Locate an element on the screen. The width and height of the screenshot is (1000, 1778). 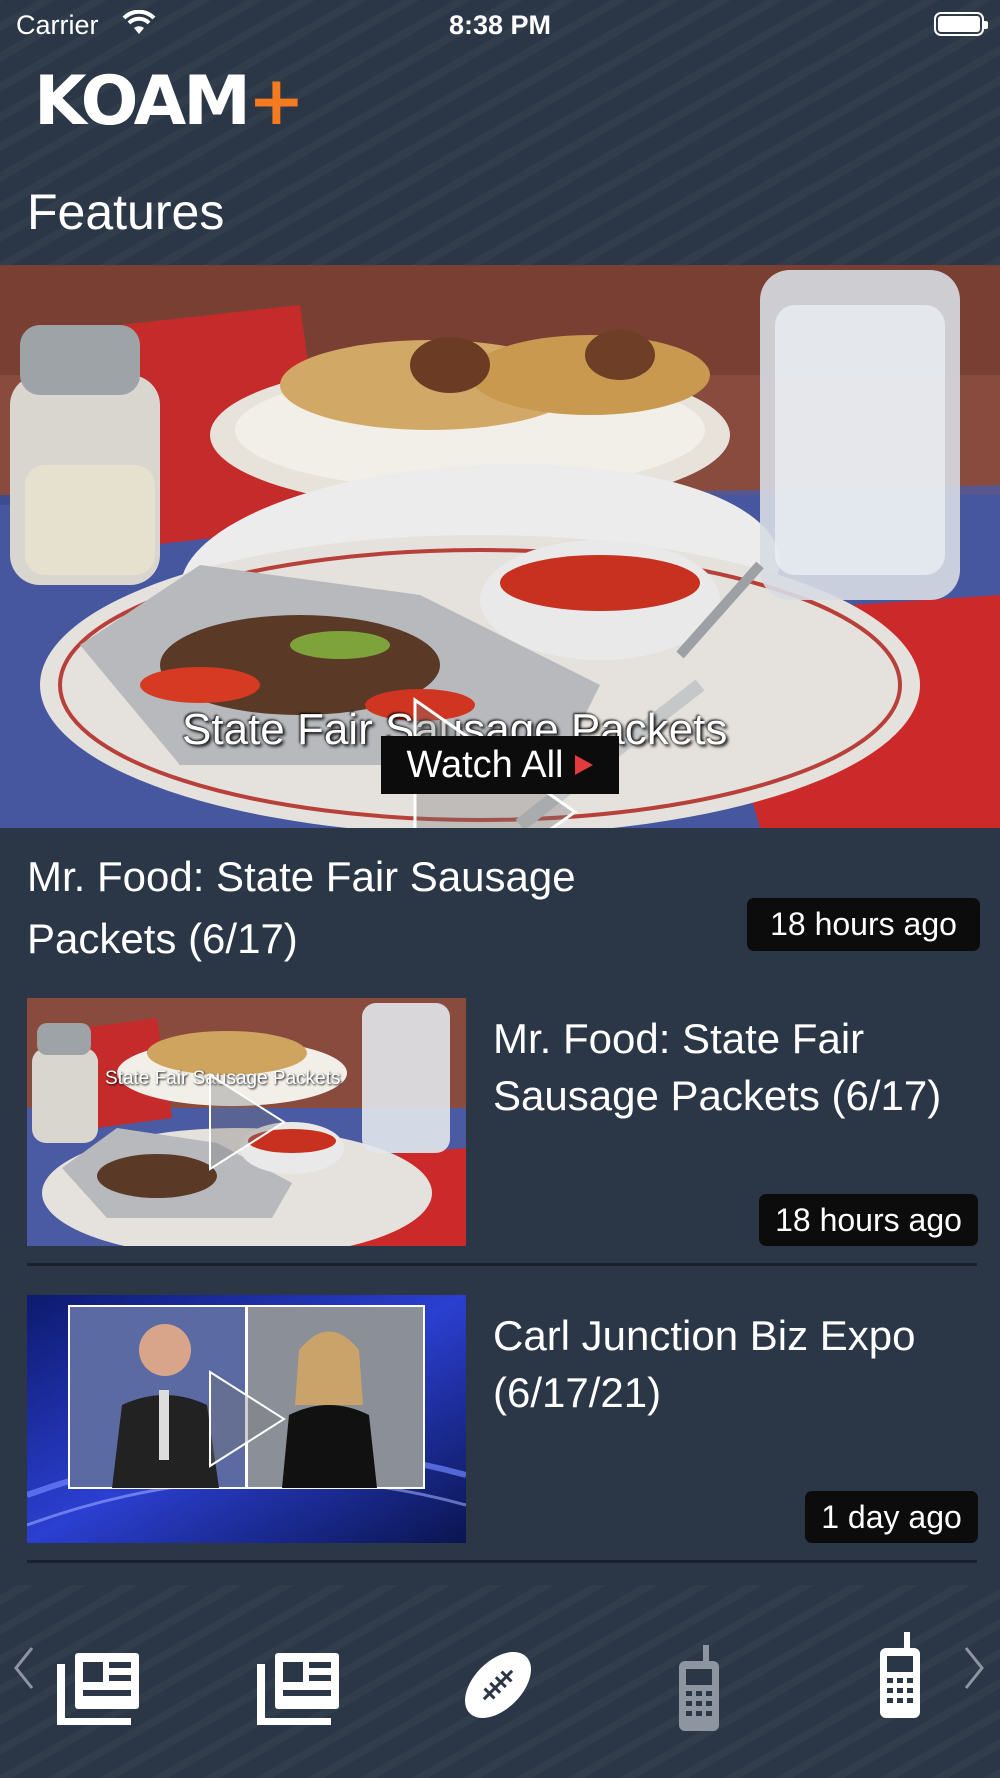
chevron-left-icon is located at coordinates (24, 1668).